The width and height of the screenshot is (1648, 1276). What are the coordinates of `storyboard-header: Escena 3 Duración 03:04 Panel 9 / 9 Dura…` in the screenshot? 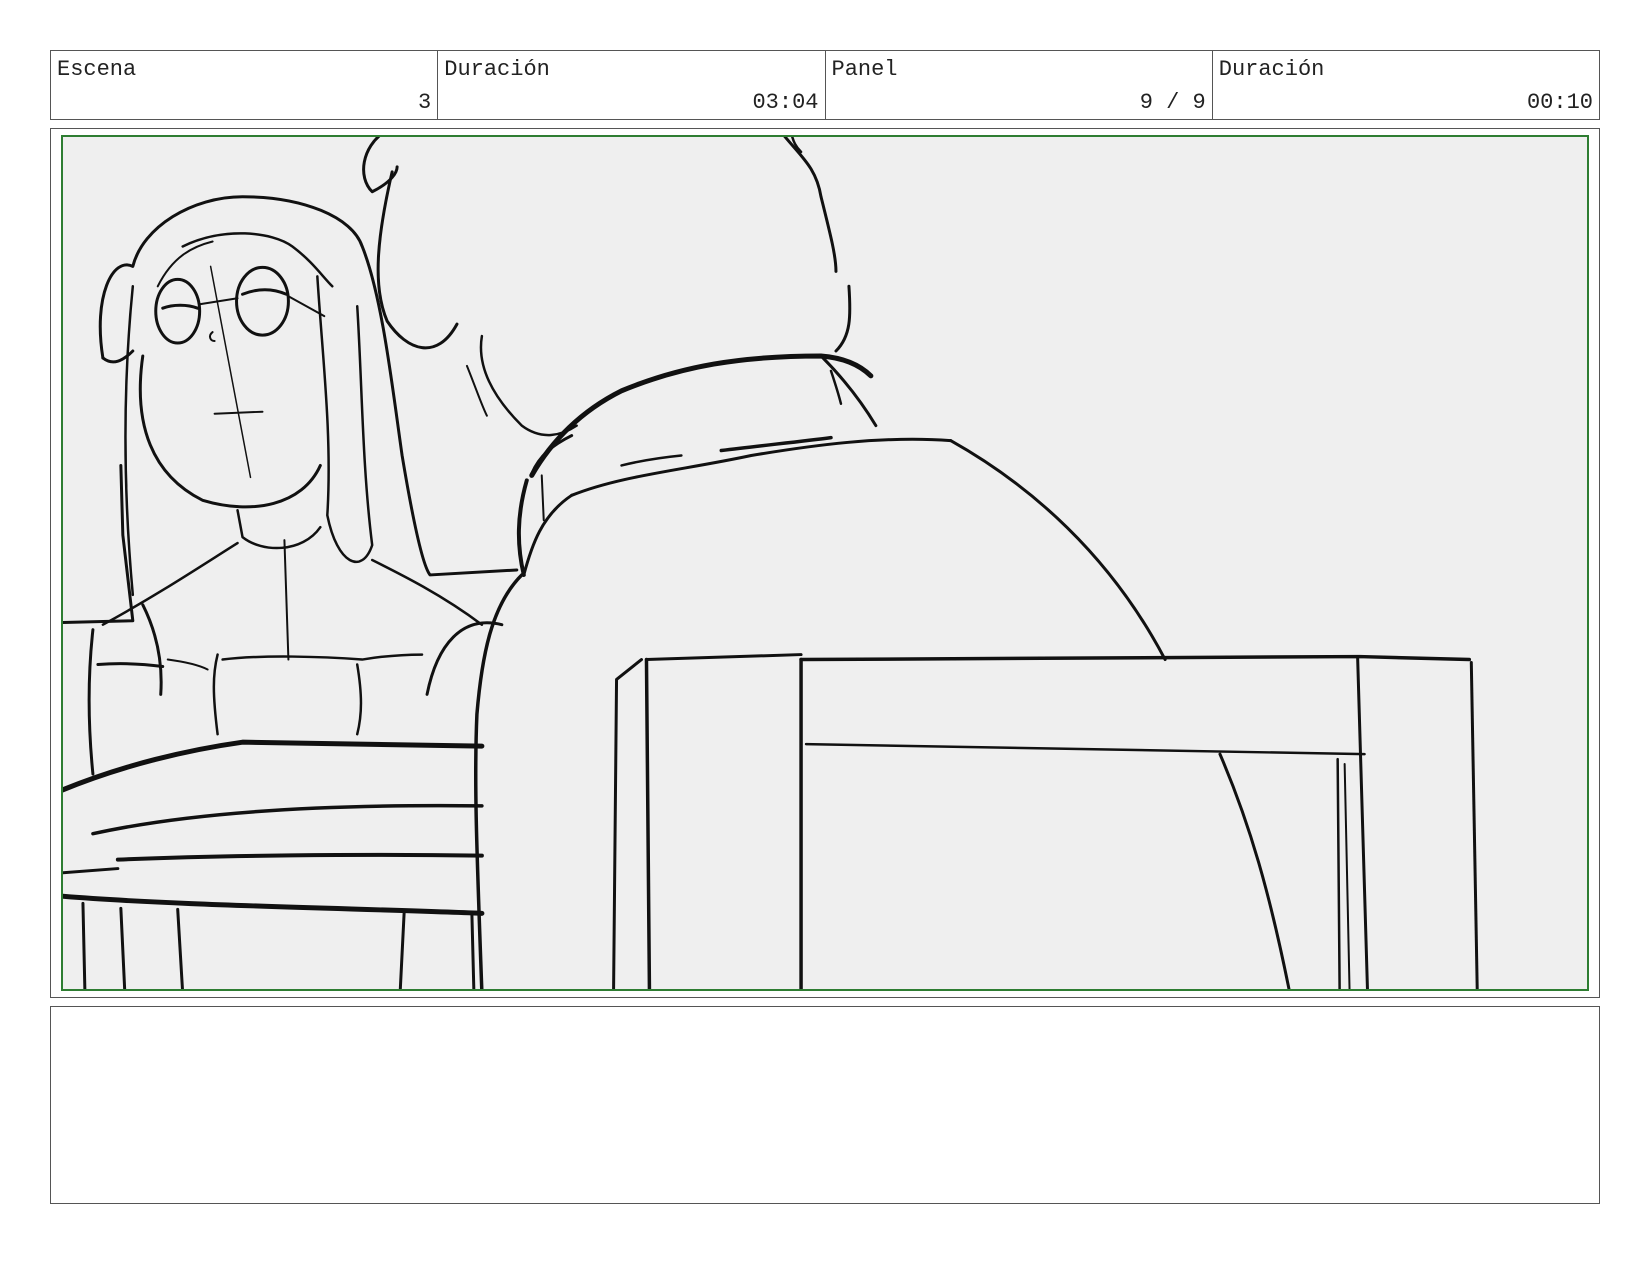 It's located at (825, 85).